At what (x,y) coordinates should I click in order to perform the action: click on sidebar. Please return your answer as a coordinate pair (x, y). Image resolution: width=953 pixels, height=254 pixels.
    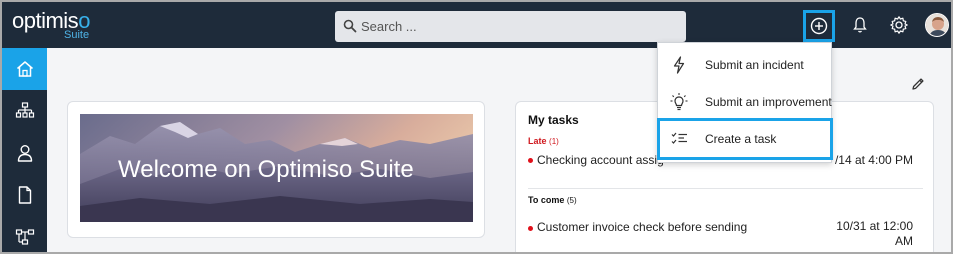
    Looking at the image, I should click on (24, 150).